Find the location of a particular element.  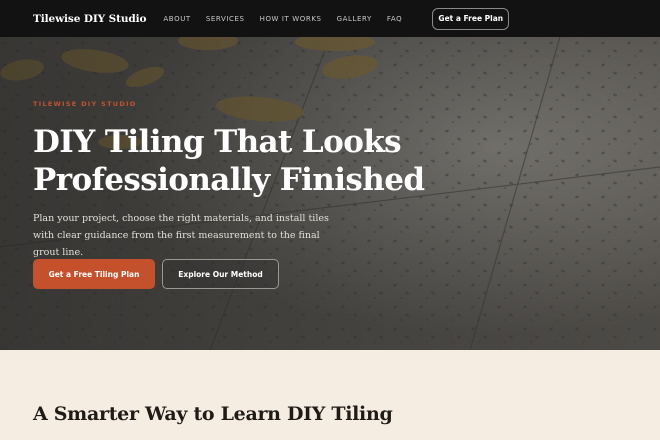

nav-links: ABOUT SERVICES HOW IT WORKS GALLERY FAQ is located at coordinates (290, 19).